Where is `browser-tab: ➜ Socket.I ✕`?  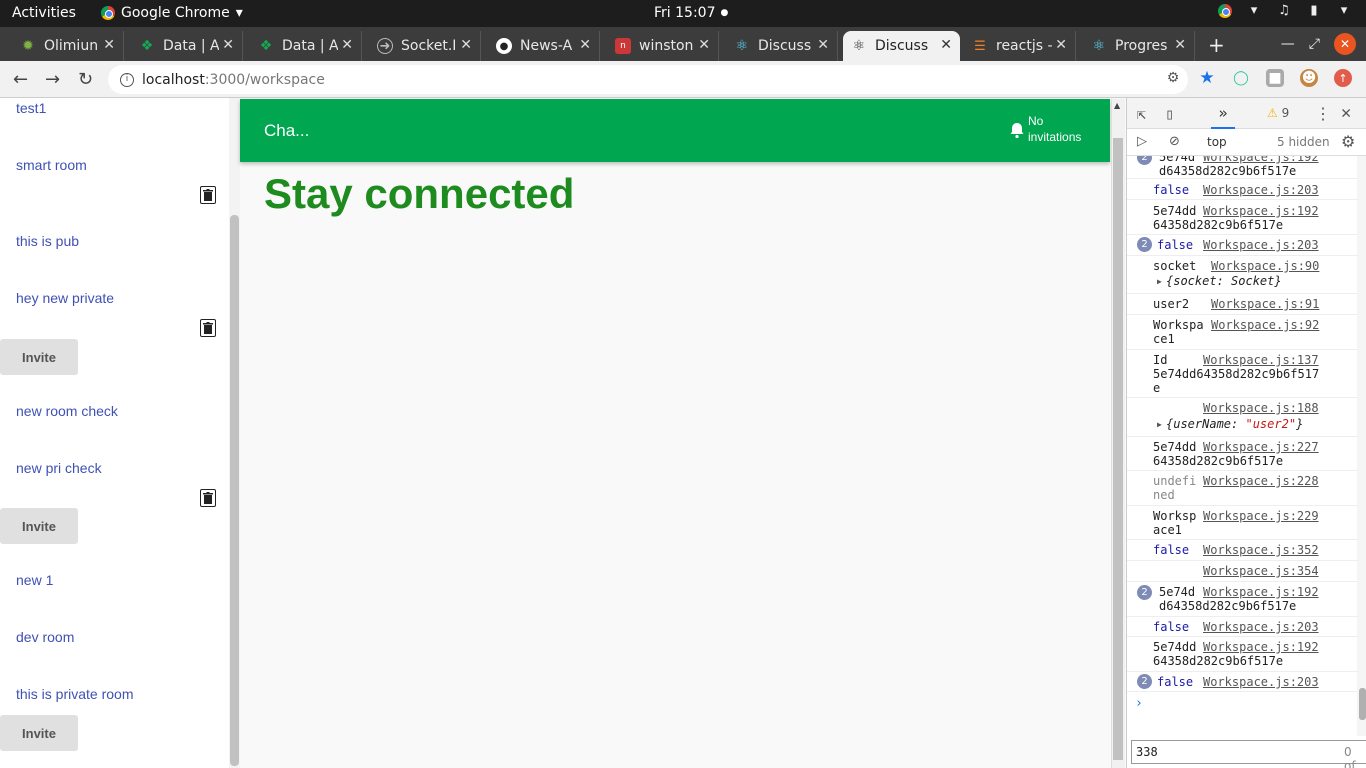 browser-tab: ➜ Socket.I ✕ is located at coordinates (425, 46).